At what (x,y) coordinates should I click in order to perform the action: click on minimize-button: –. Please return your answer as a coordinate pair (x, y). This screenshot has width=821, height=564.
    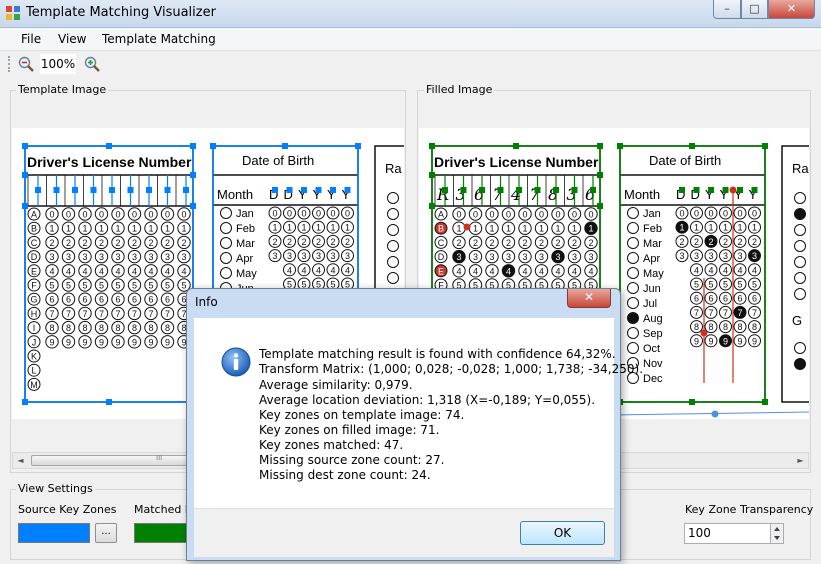
    Looking at the image, I should click on (727, 9).